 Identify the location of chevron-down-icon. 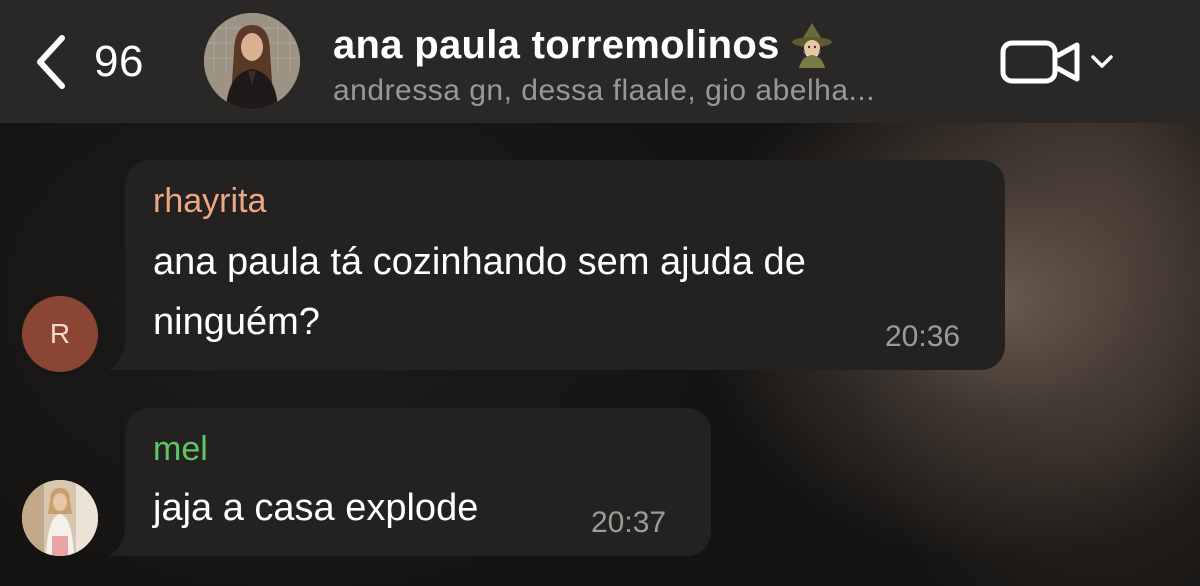
(1102, 62).